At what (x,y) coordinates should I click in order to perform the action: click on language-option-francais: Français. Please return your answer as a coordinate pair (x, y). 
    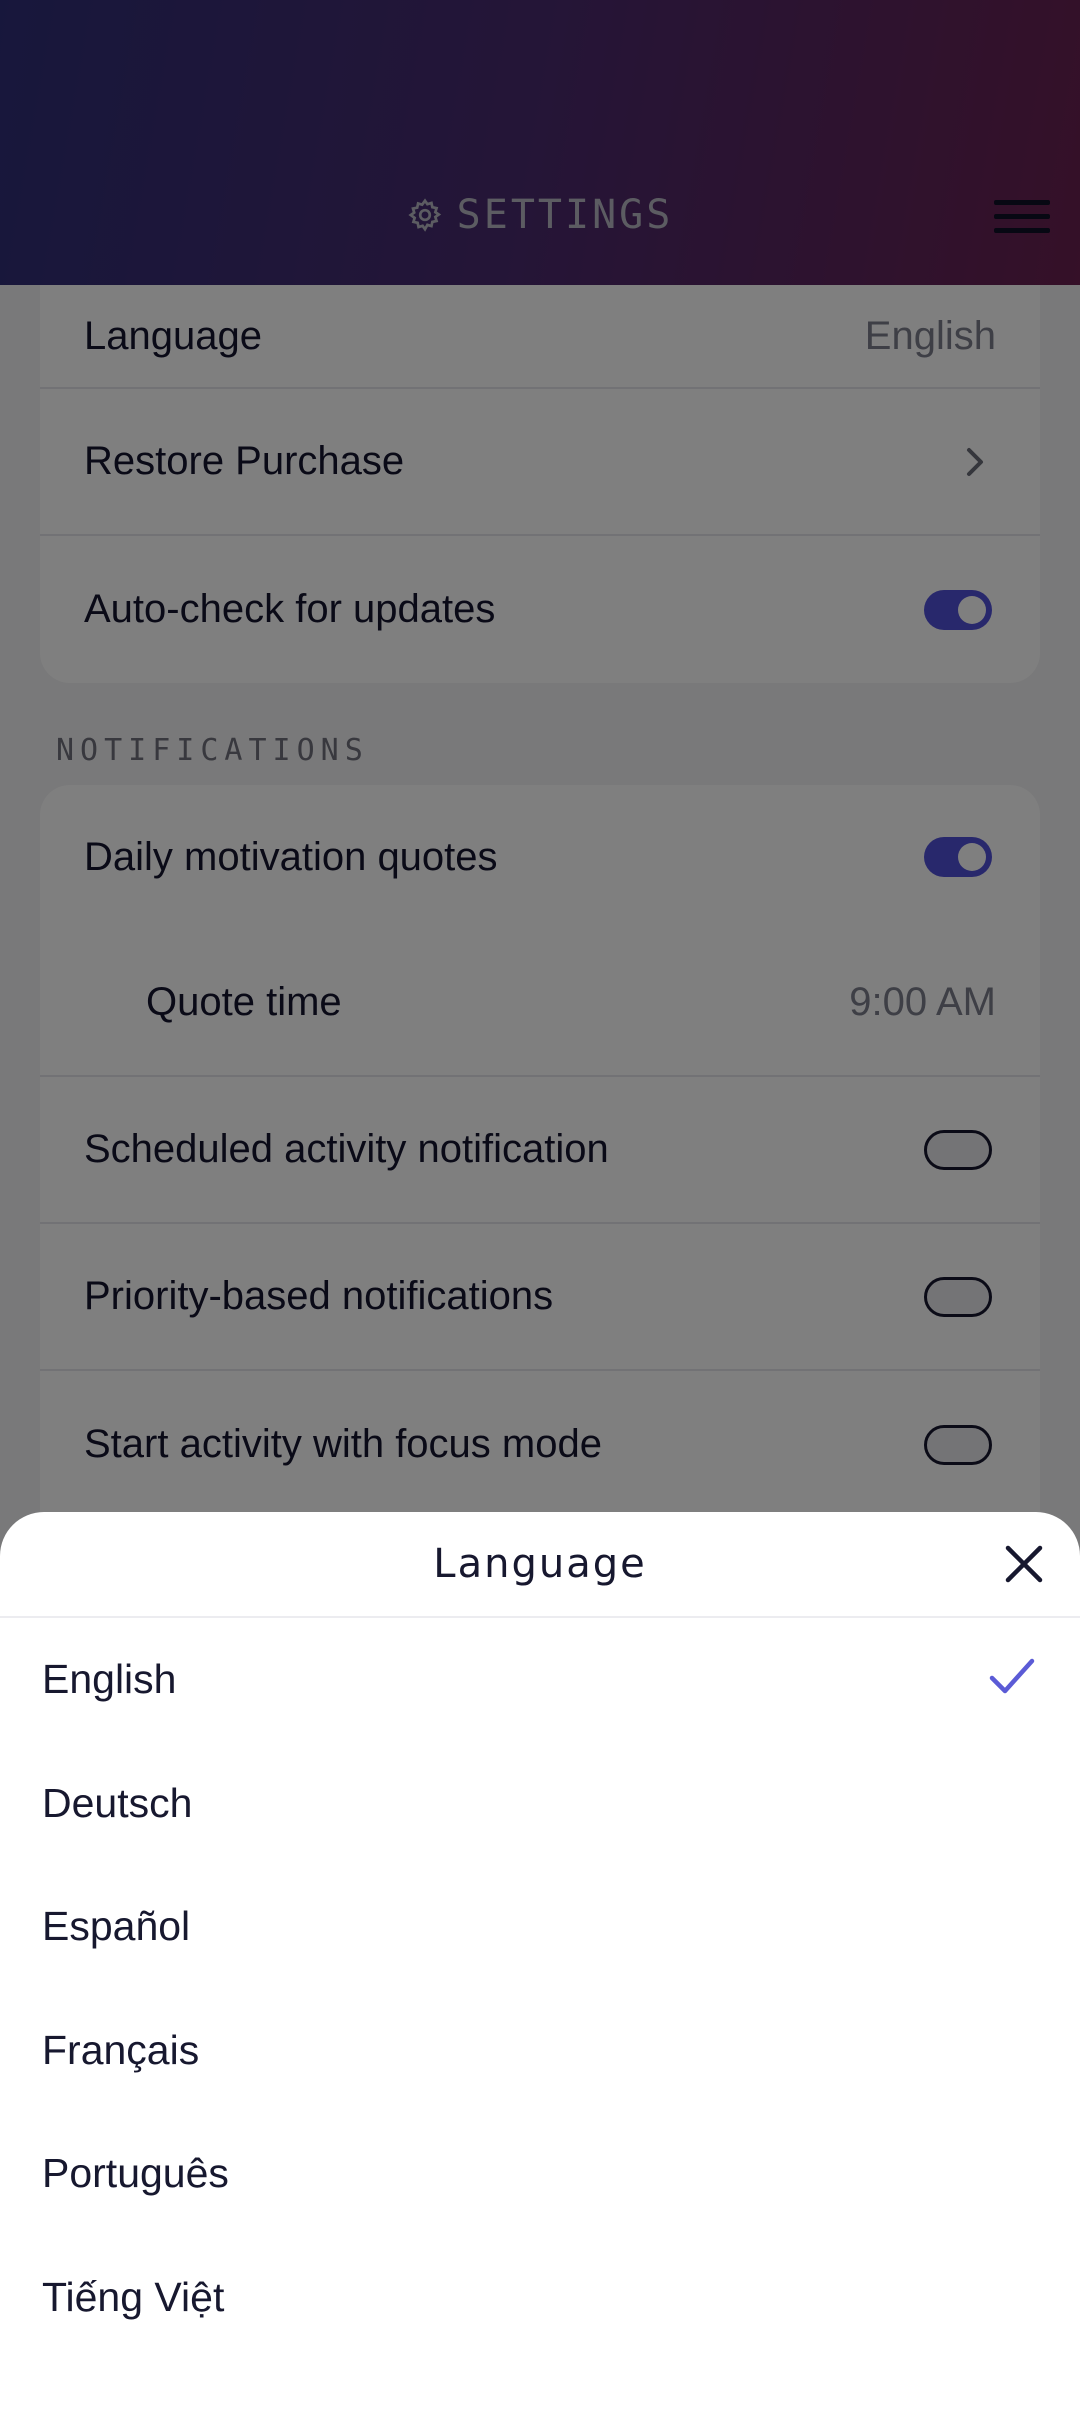
    Looking at the image, I should click on (540, 2051).